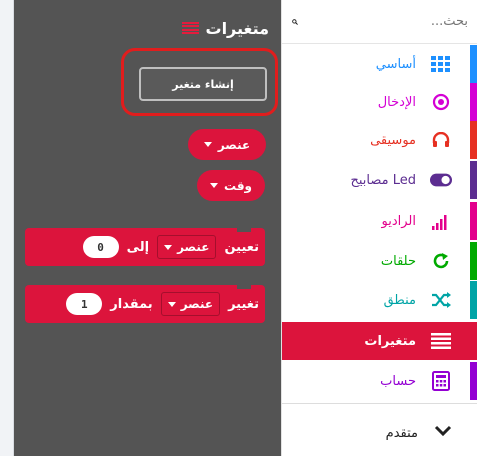 This screenshot has width=477, height=456. I want to click on grid-icon, so click(441, 64).